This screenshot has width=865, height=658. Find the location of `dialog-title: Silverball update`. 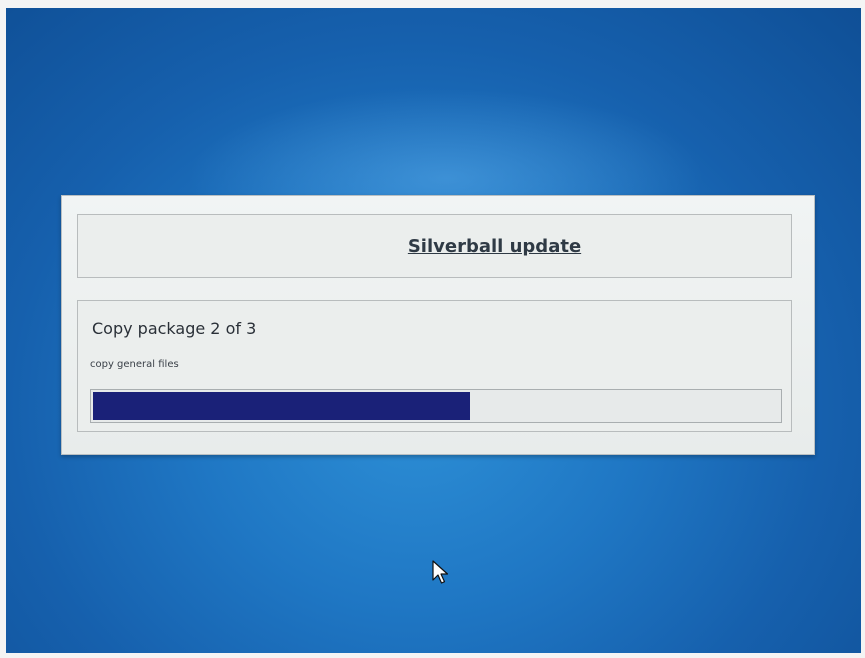

dialog-title: Silverball update is located at coordinates (494, 246).